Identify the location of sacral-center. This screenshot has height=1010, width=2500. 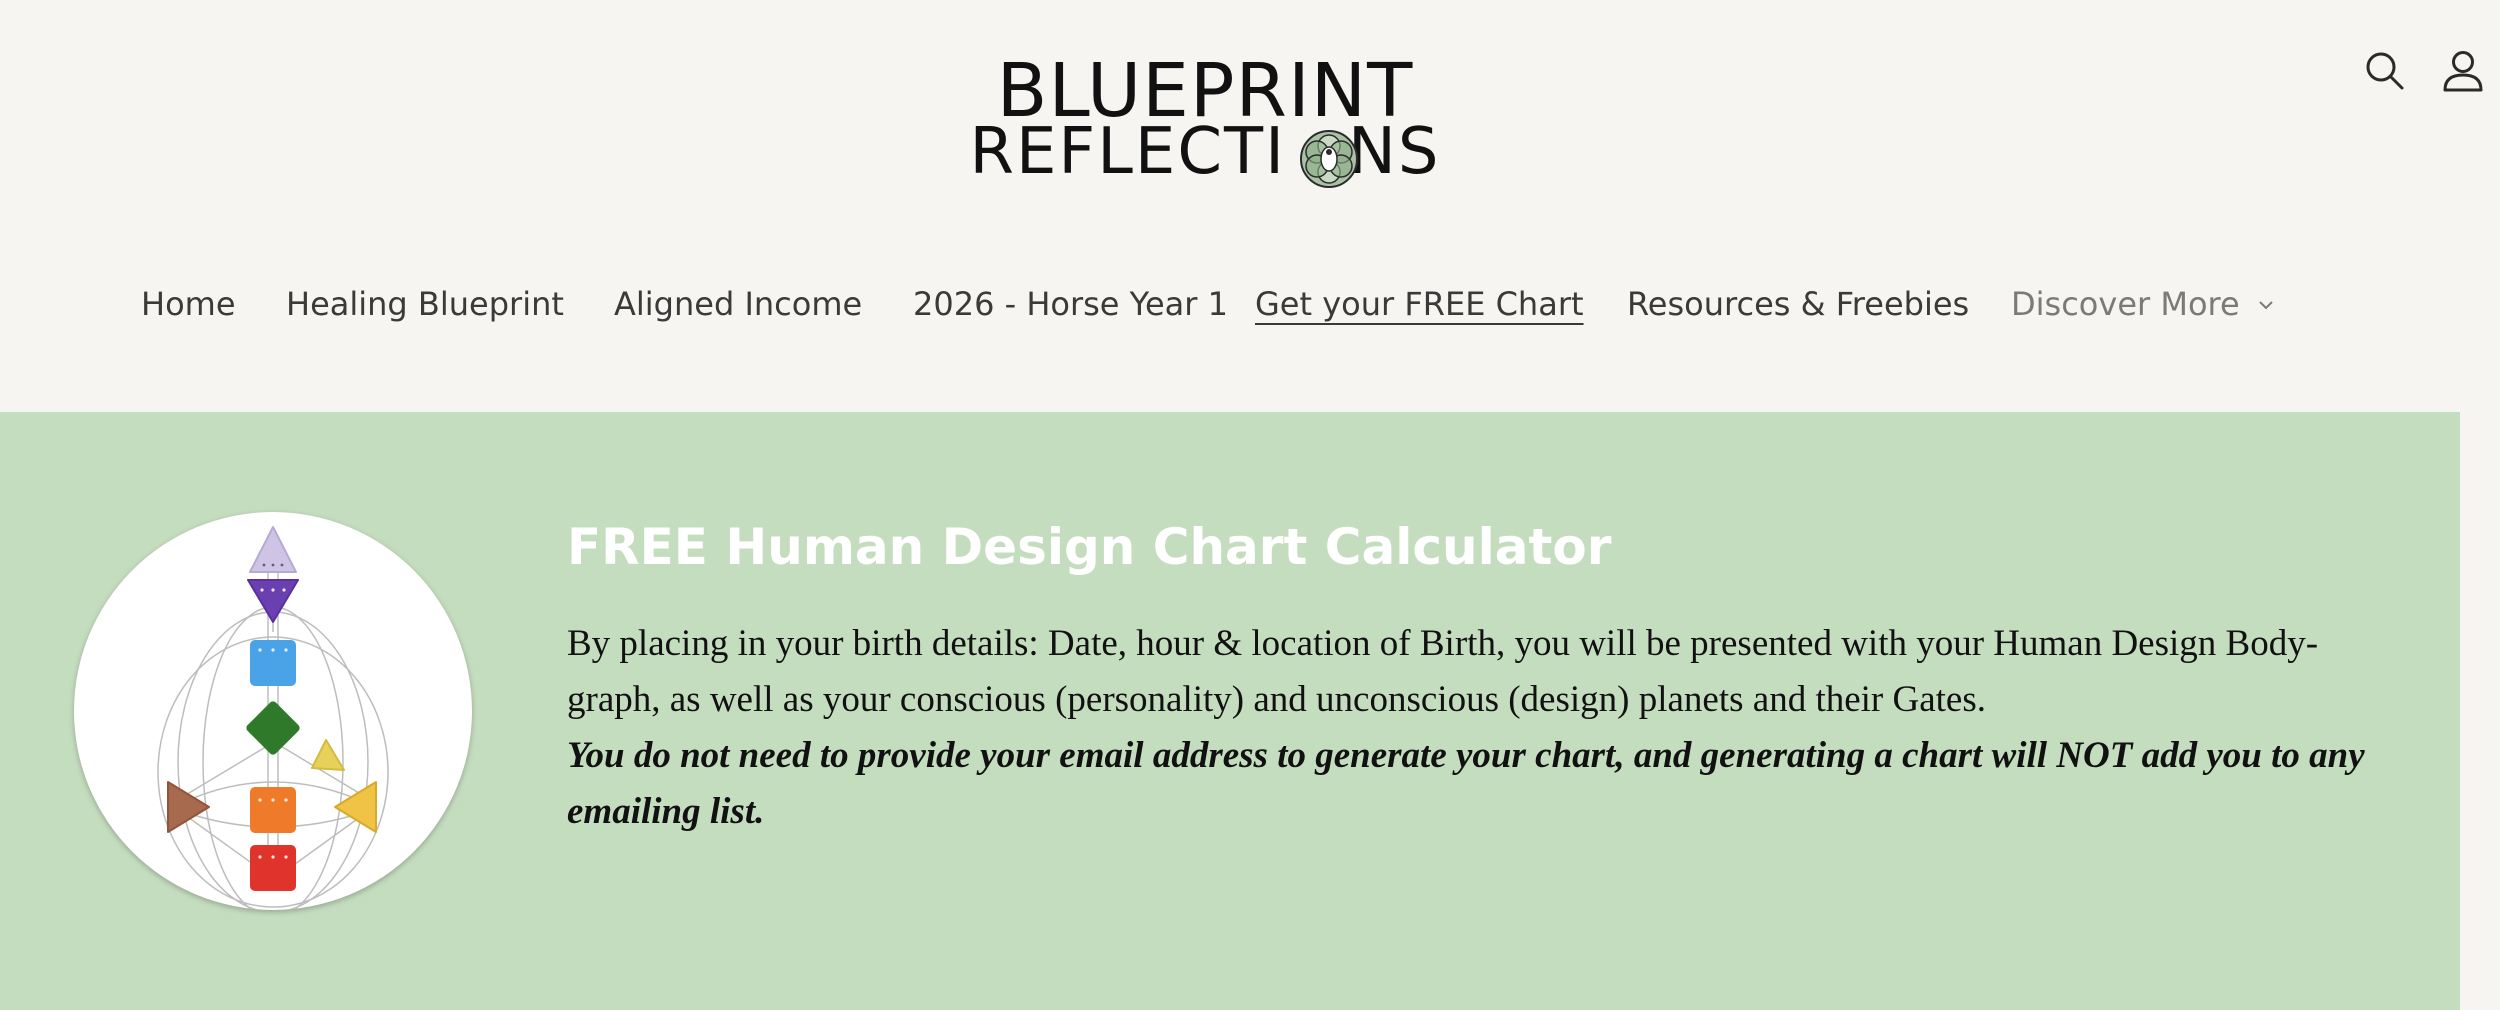
(273, 810).